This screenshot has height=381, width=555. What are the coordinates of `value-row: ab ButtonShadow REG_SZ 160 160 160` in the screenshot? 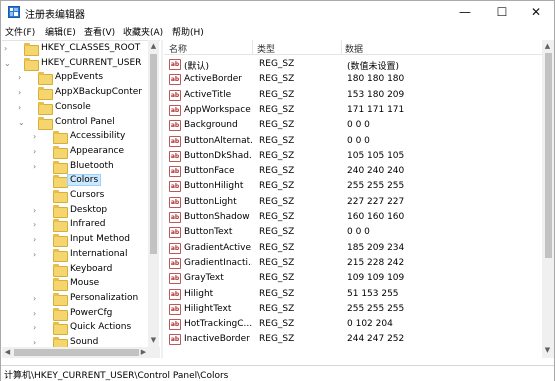 It's located at (354, 217).